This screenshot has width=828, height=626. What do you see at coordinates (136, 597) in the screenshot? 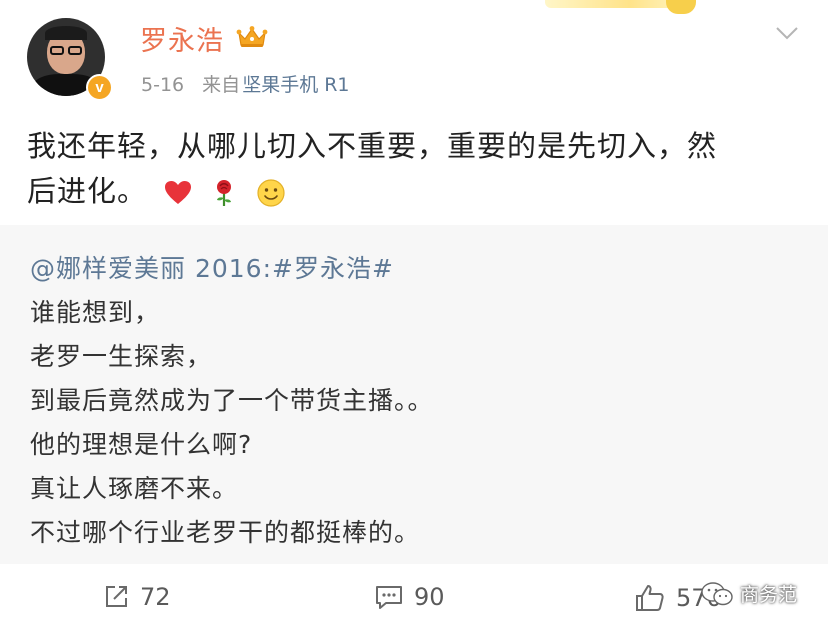
I see `repost-button: 72` at bounding box center [136, 597].